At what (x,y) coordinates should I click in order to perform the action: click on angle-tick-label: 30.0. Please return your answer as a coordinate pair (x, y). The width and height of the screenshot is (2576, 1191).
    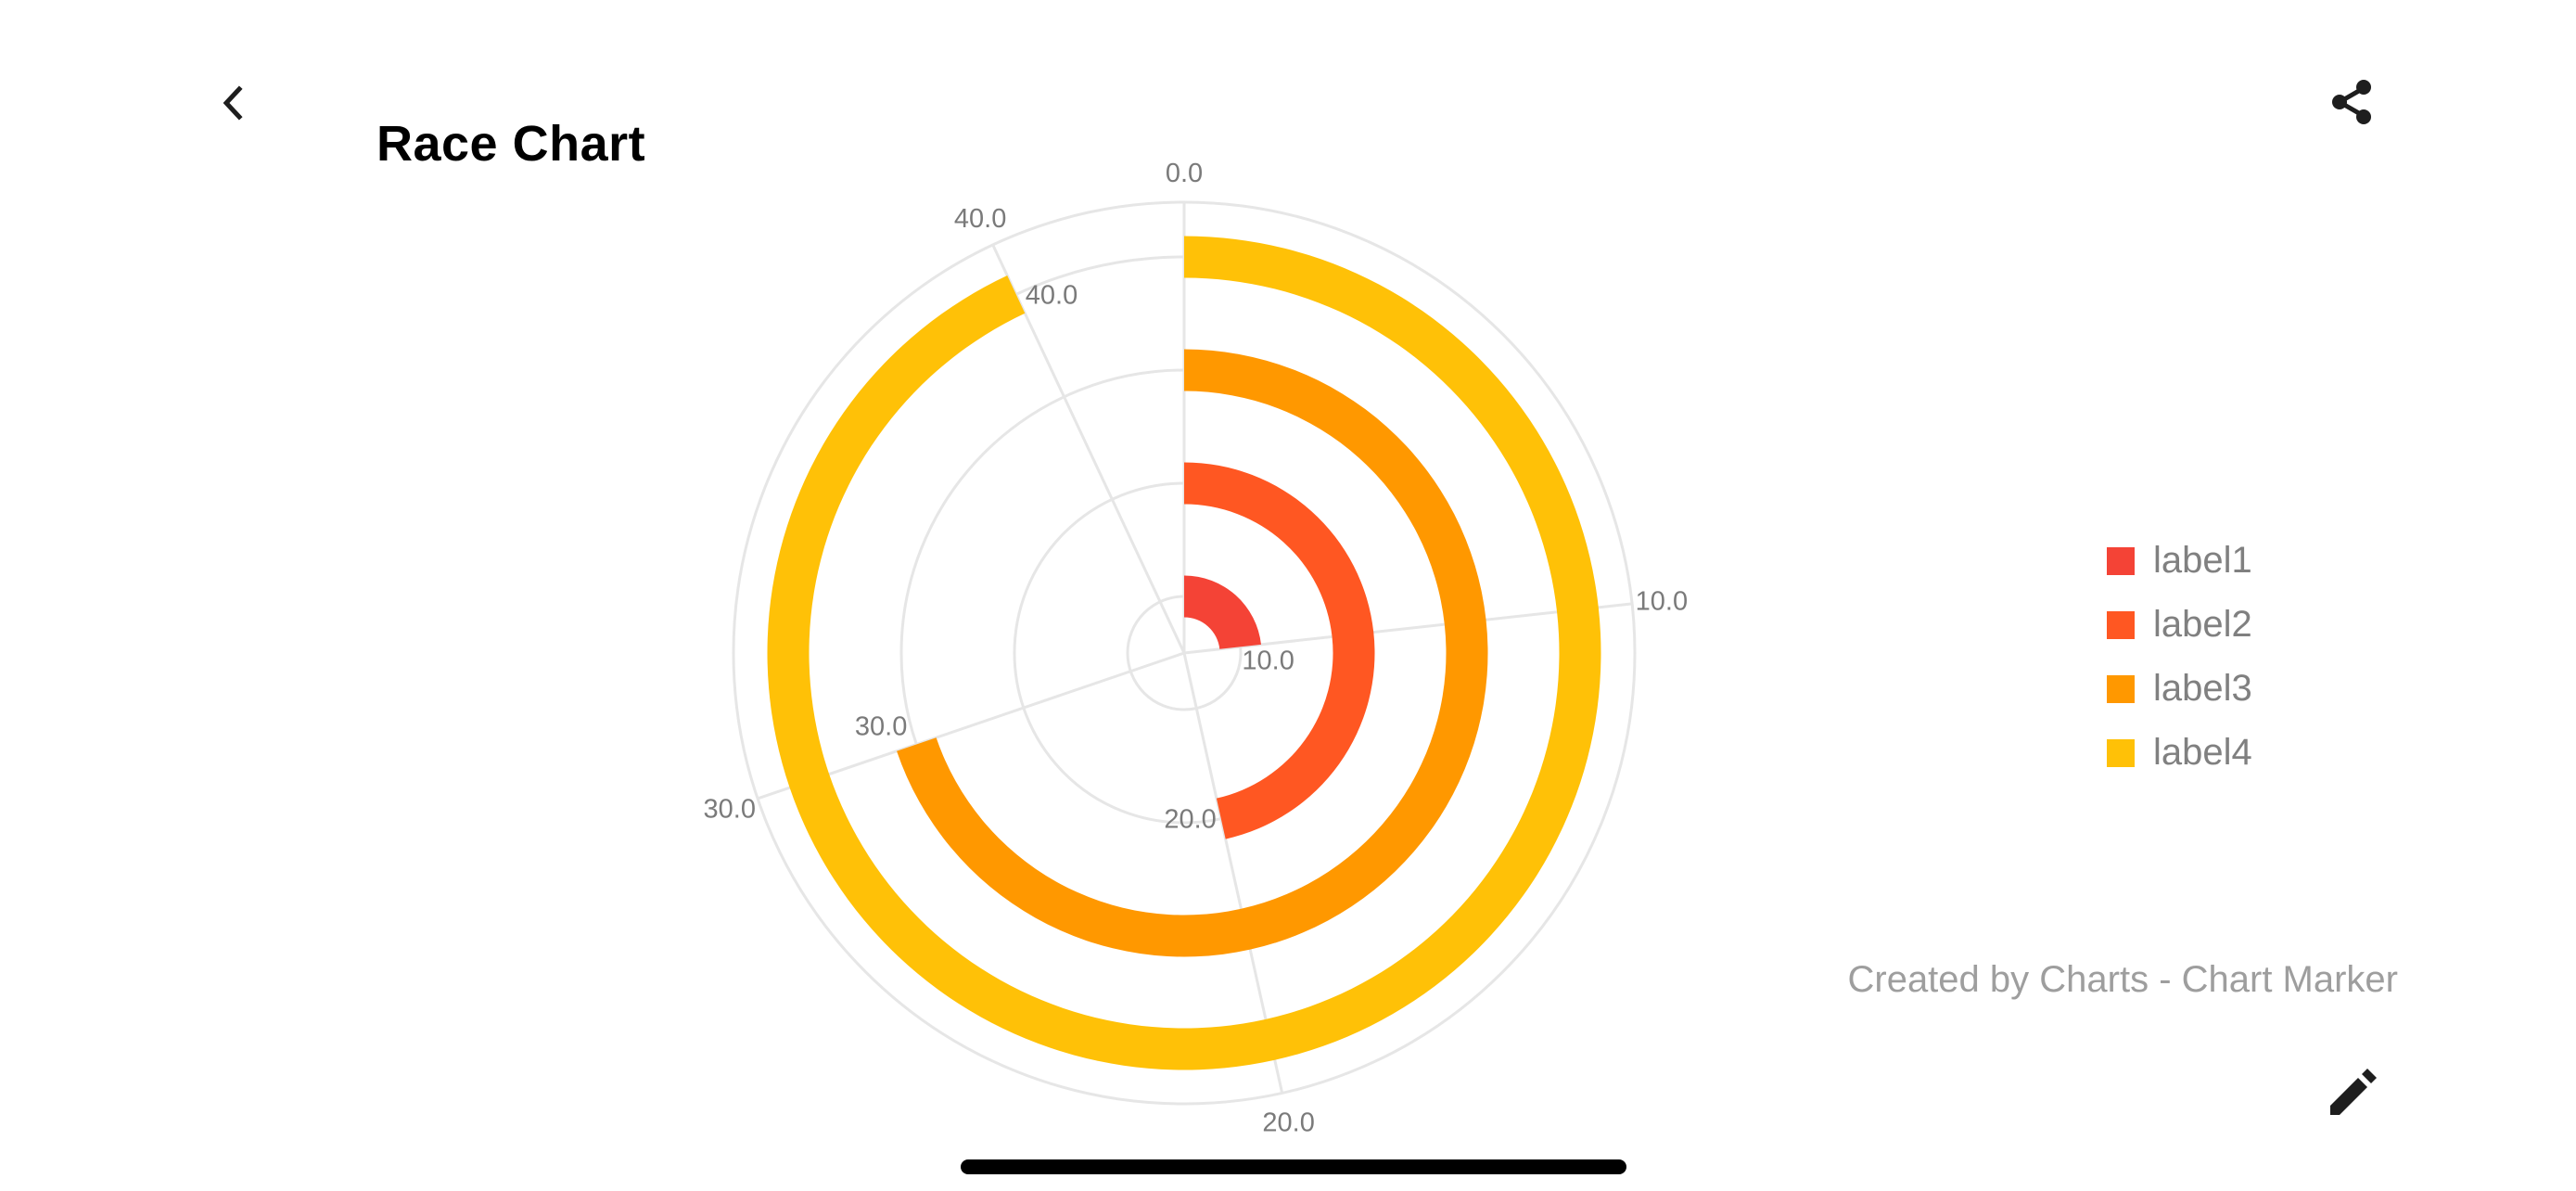
    Looking at the image, I should click on (730, 809).